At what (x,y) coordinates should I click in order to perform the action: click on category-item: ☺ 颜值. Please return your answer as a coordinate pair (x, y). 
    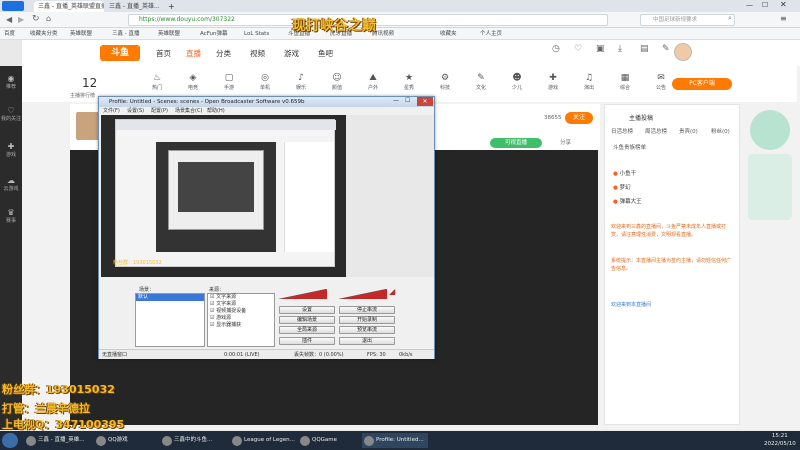
    Looking at the image, I should click on (337, 81).